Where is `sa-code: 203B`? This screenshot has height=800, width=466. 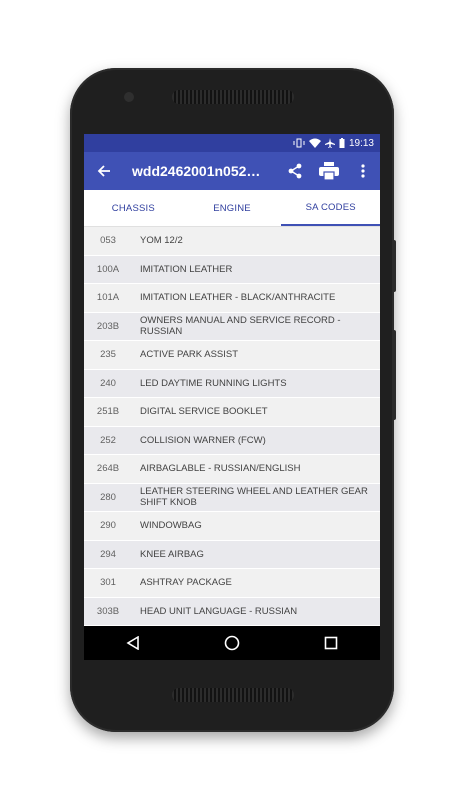
sa-code: 203B is located at coordinates (108, 326).